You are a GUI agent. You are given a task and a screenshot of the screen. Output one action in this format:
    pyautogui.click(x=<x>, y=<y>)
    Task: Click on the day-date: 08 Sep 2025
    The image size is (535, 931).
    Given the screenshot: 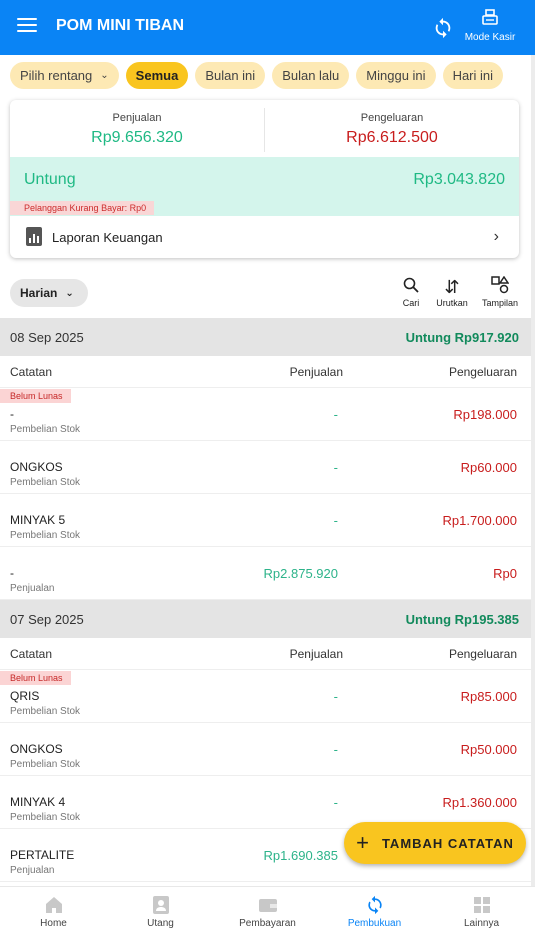 What is the action you would take?
    pyautogui.click(x=47, y=337)
    